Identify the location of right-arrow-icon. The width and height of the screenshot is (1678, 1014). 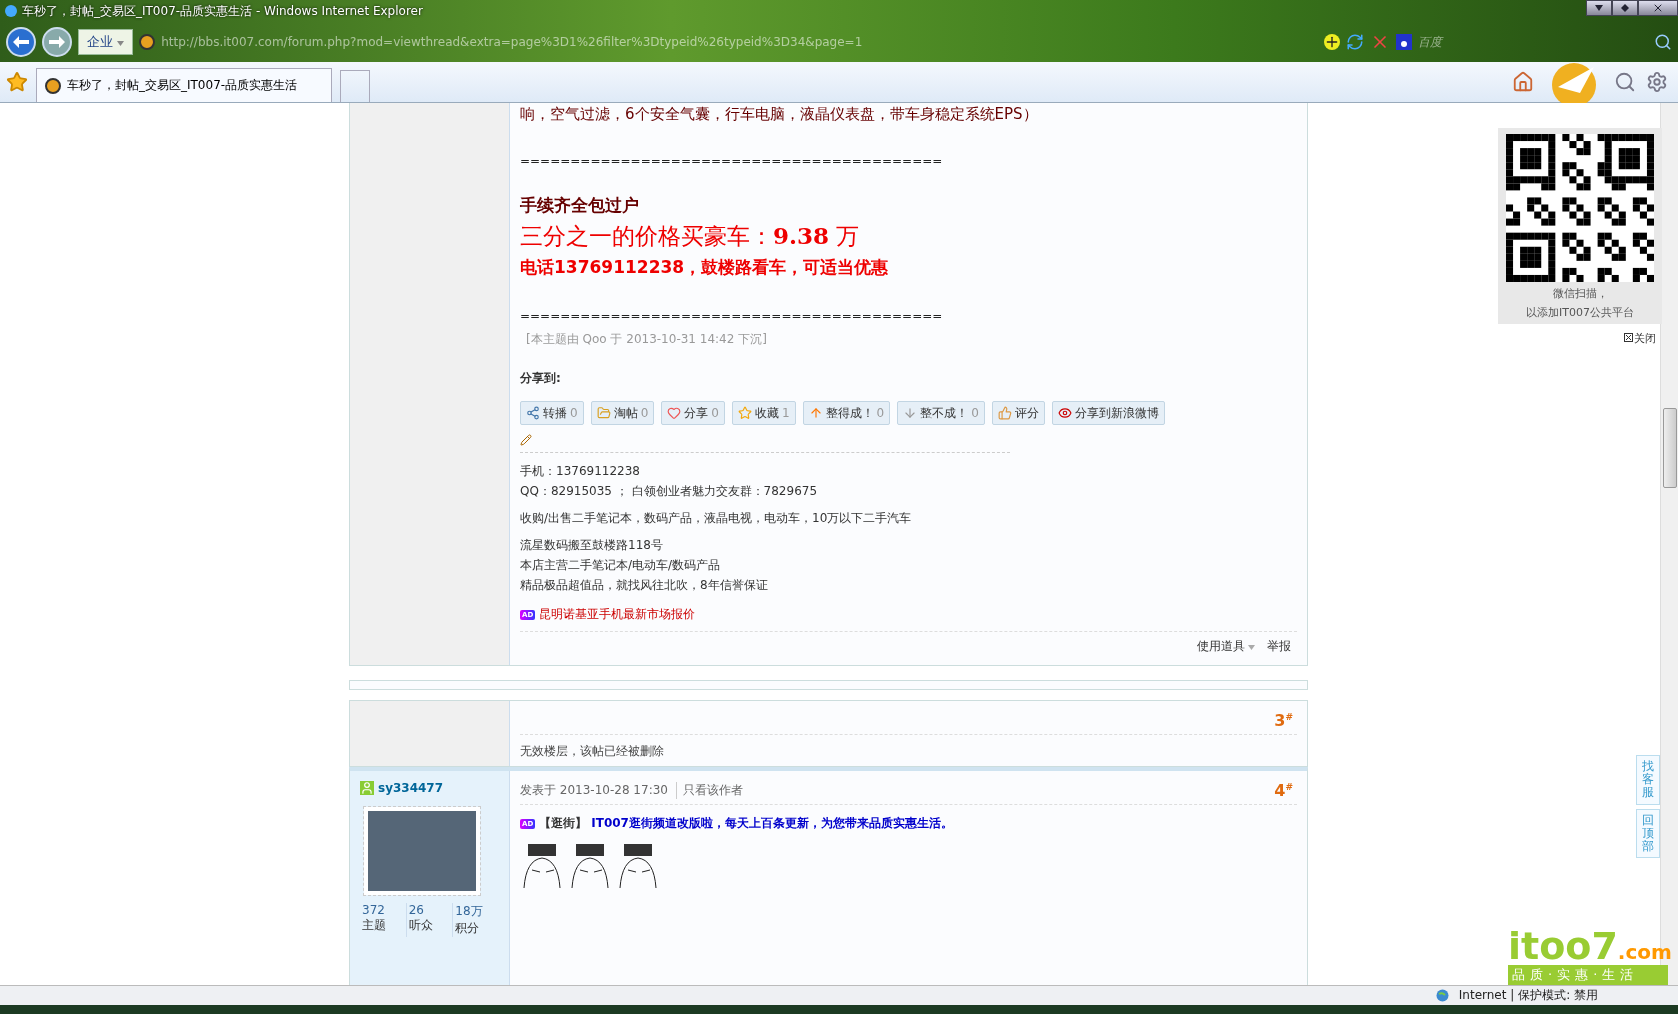
(57, 42).